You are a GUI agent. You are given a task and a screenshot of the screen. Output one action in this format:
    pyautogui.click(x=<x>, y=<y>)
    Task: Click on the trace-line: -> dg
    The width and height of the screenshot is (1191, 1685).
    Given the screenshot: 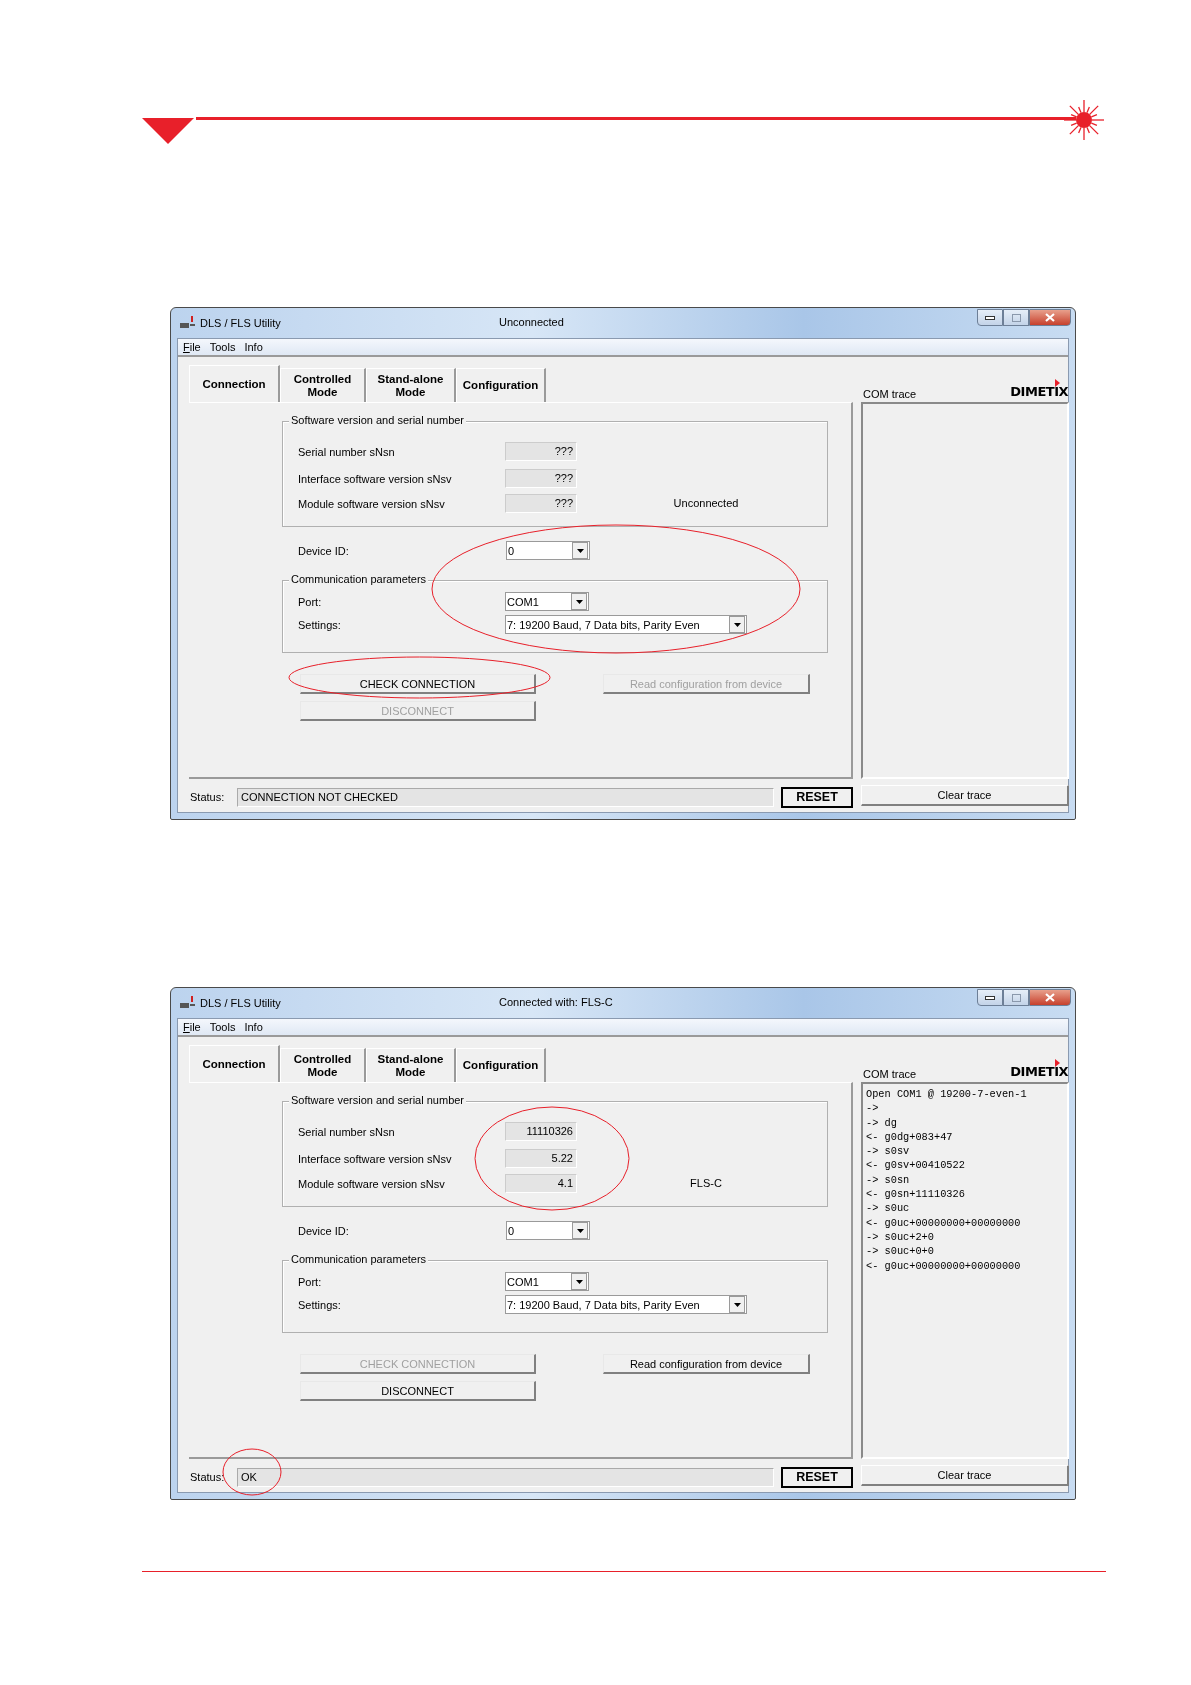 What is the action you would take?
    pyautogui.click(x=882, y=1122)
    